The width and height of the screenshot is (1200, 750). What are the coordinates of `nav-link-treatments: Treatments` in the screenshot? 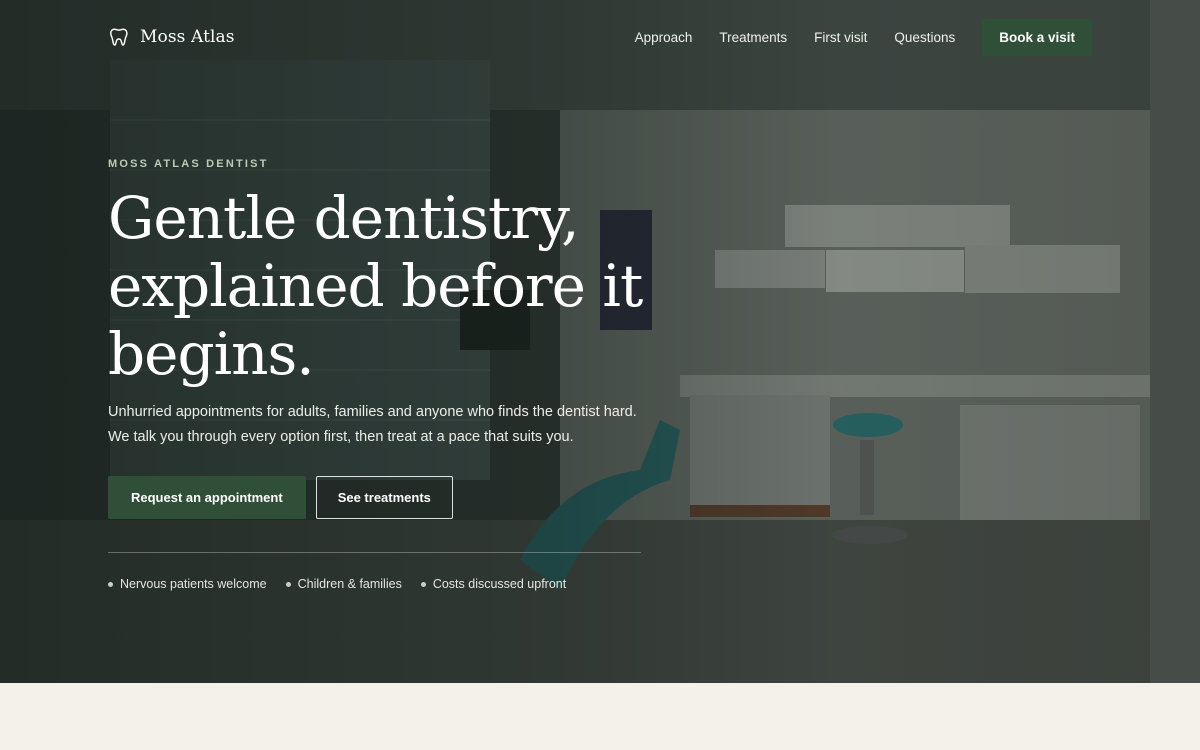 It's located at (753, 37).